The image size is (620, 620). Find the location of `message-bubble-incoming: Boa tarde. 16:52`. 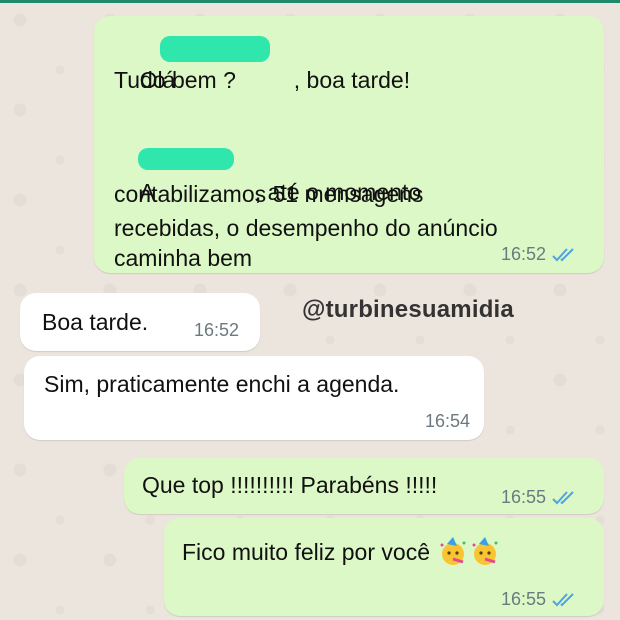

message-bubble-incoming: Boa tarde. 16:52 is located at coordinates (140, 322).